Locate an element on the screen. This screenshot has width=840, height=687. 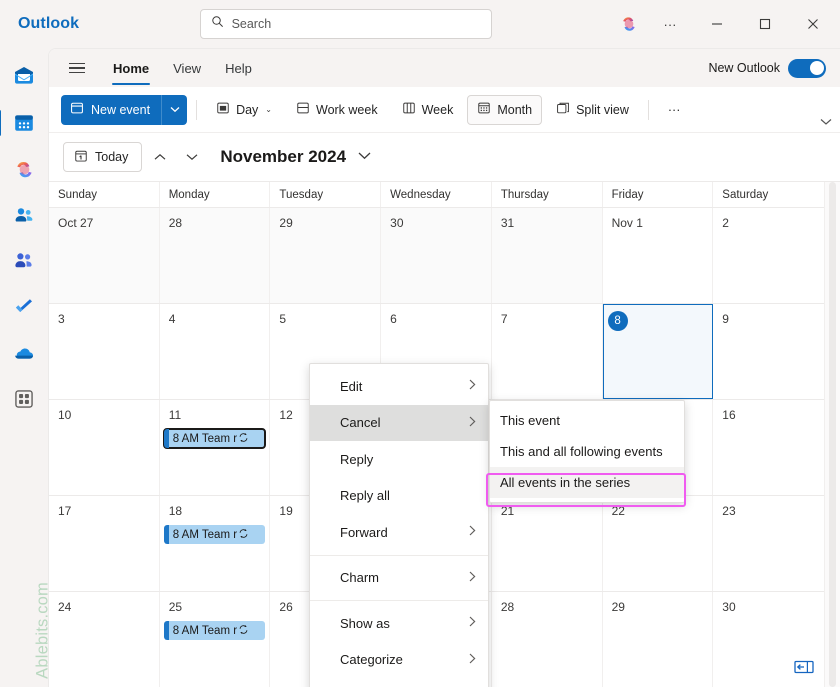
calendar-day-cell: 24 is located at coordinates (104, 639).